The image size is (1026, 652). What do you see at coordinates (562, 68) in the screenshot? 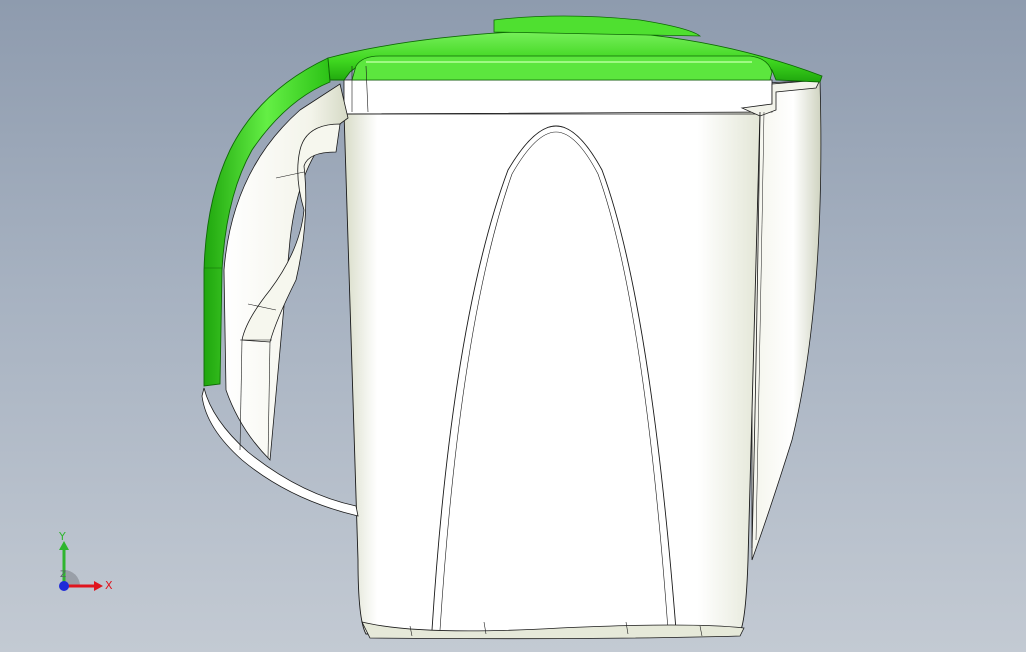
I see `lid-tray` at bounding box center [562, 68].